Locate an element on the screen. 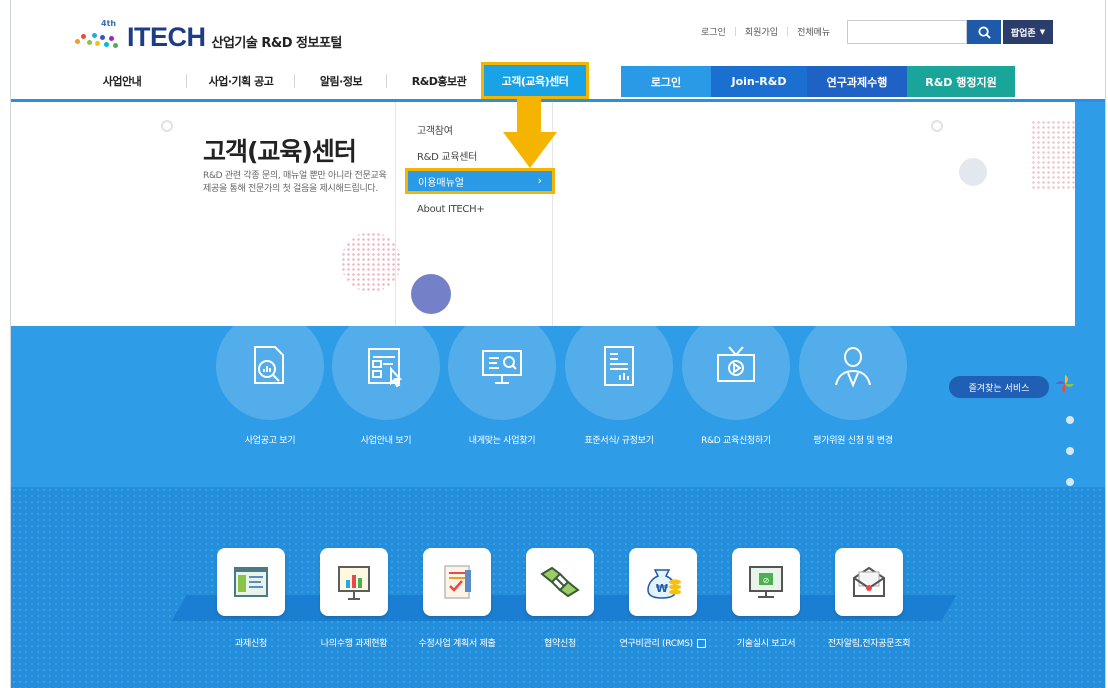 The height and width of the screenshot is (688, 1108). money-bag-icon: ₩ is located at coordinates (664, 584).